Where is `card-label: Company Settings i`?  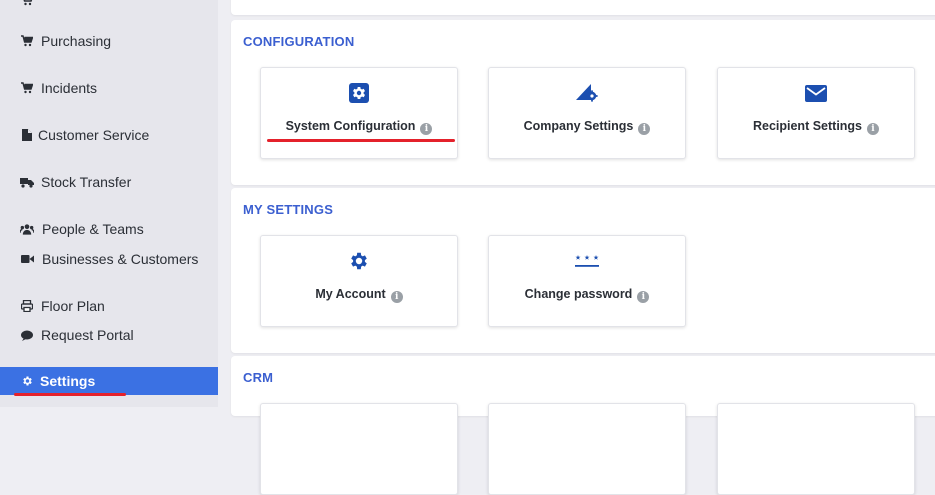 card-label: Company Settings i is located at coordinates (587, 127).